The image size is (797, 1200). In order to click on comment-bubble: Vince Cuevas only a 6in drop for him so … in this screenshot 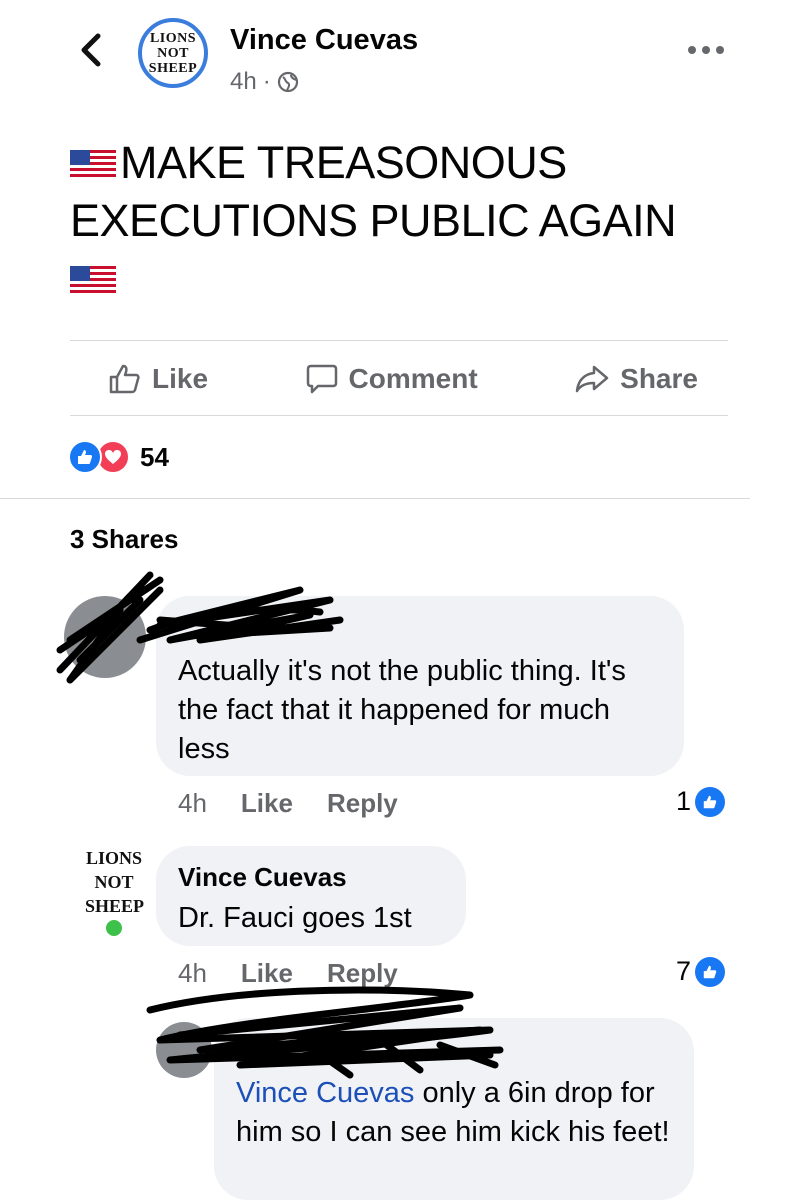, I will do `click(454, 1109)`.